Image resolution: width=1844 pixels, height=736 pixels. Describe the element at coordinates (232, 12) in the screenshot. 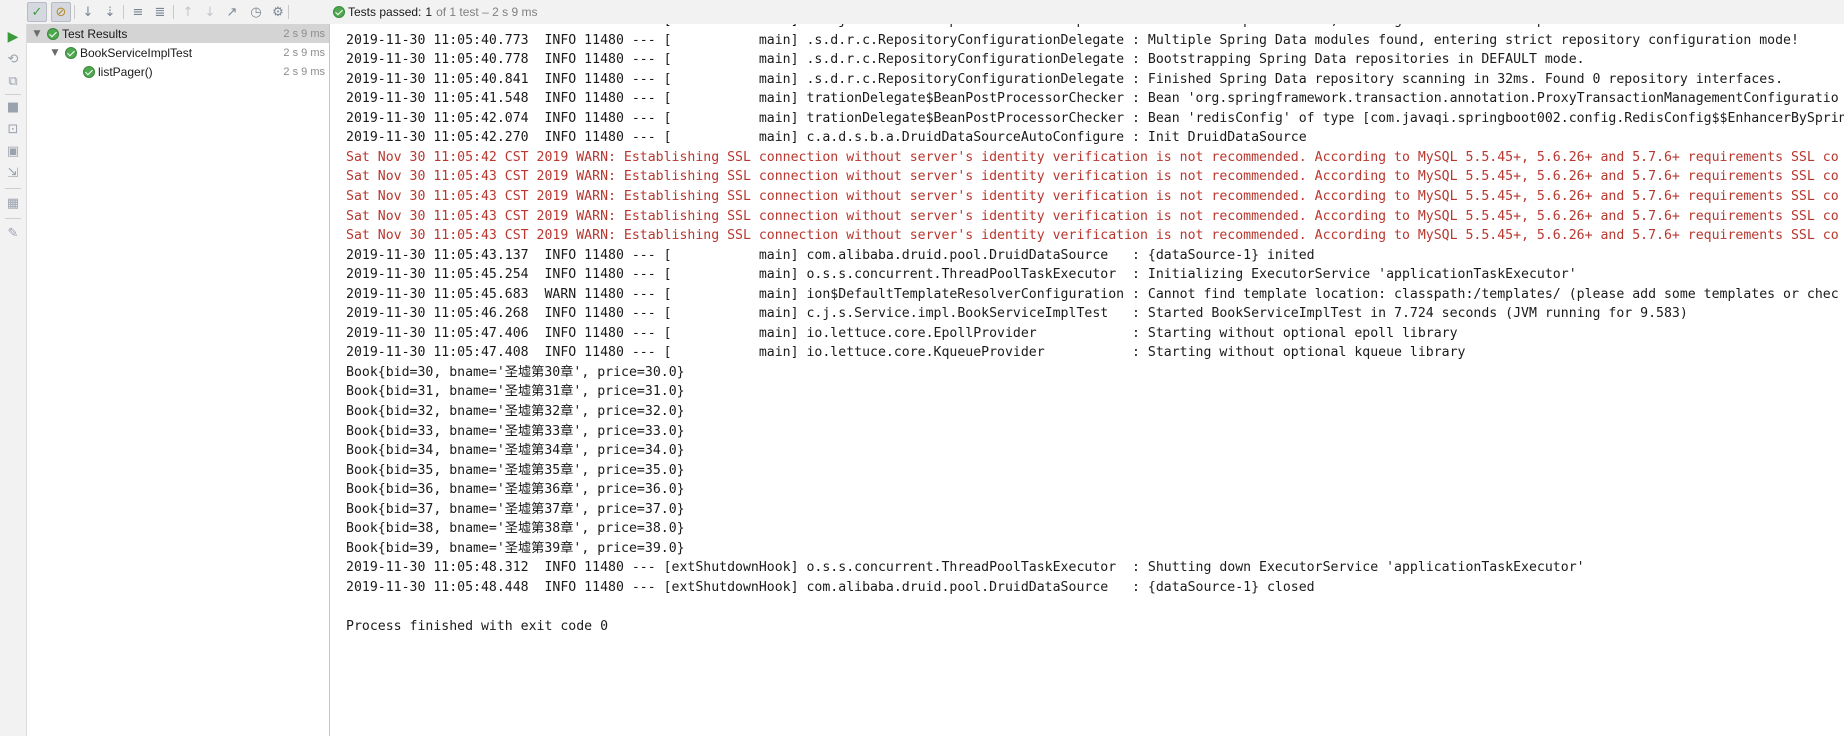

I see `export-results-icon: ↗` at that location.